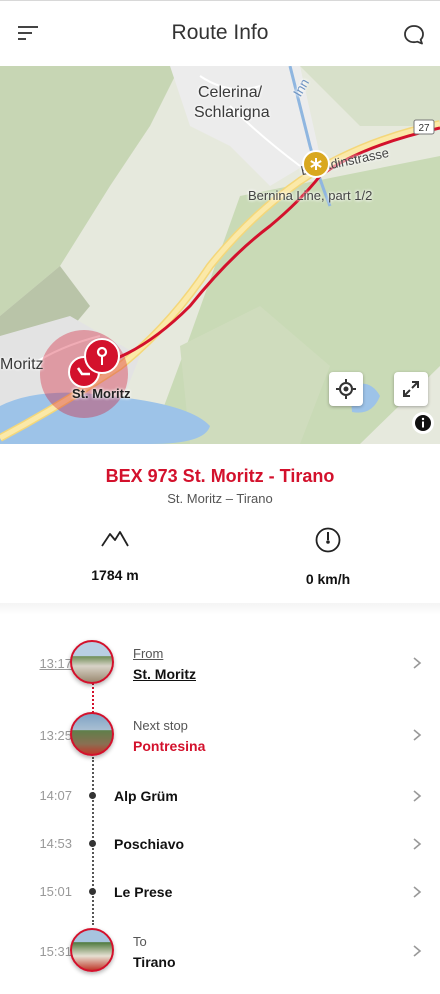 This screenshot has height=994, width=440. I want to click on mountain-icon, so click(115, 539).